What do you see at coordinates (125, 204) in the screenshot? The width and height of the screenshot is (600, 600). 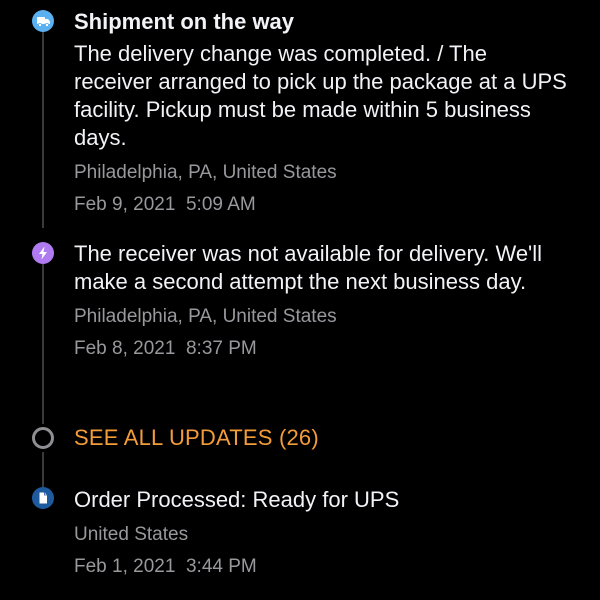 I see `event-date: Feb 9, 2021` at bounding box center [125, 204].